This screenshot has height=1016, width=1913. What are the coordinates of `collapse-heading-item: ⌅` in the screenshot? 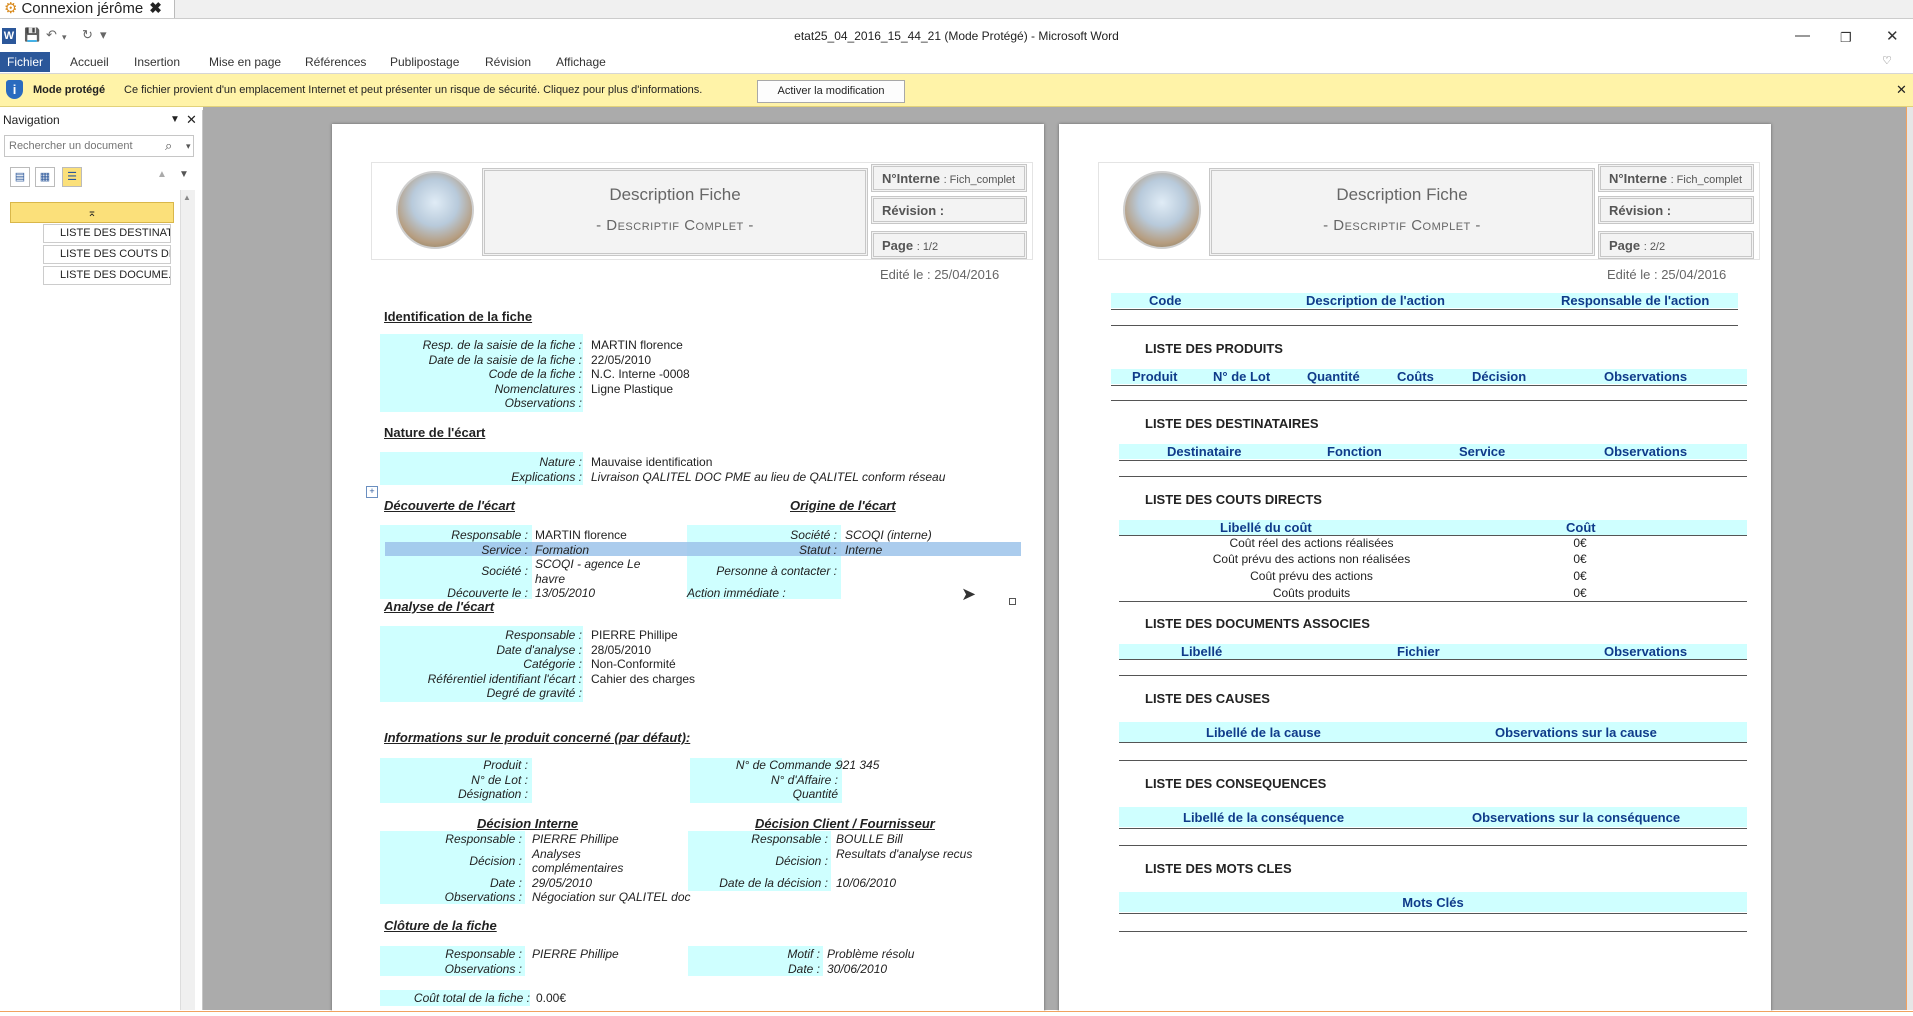 It's located at (92, 212).